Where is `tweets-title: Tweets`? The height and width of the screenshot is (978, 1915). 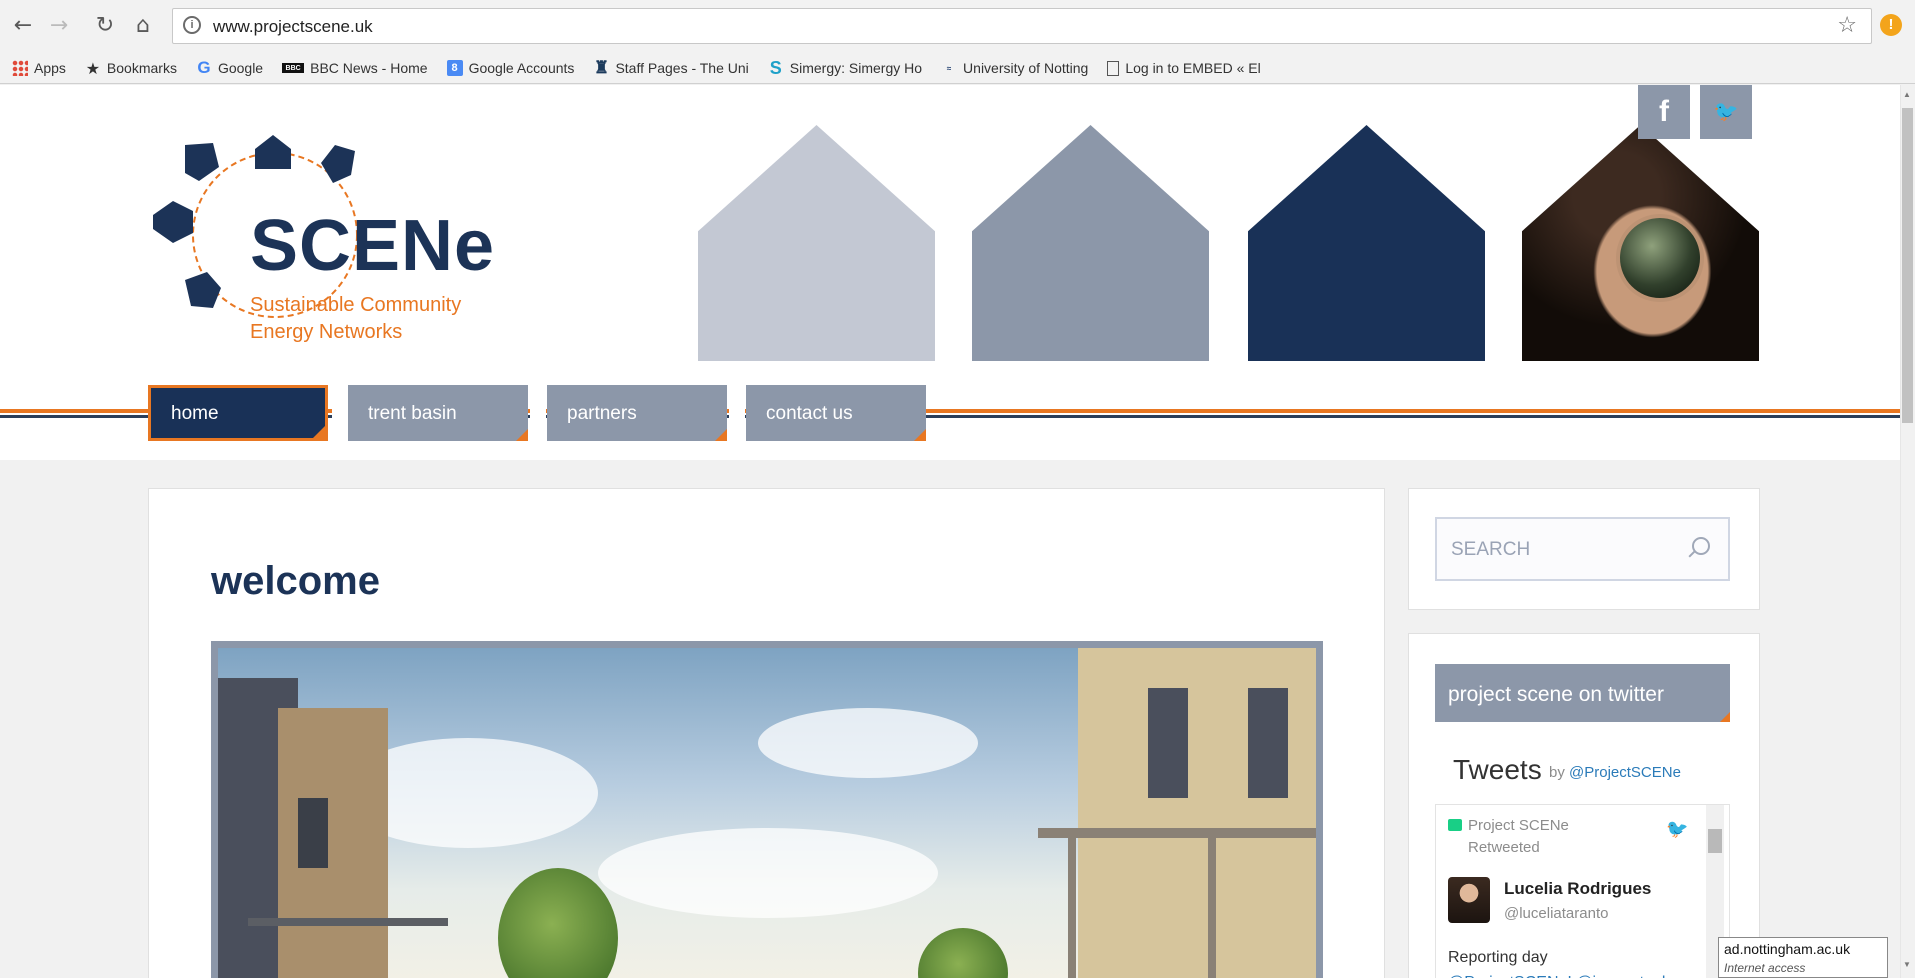 tweets-title: Tweets is located at coordinates (1497, 770).